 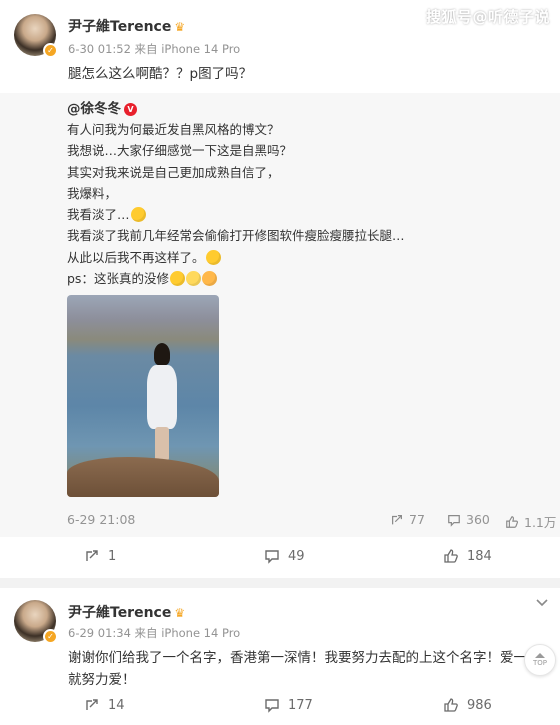 What do you see at coordinates (542, 602) in the screenshot?
I see `chevron-down-icon` at bounding box center [542, 602].